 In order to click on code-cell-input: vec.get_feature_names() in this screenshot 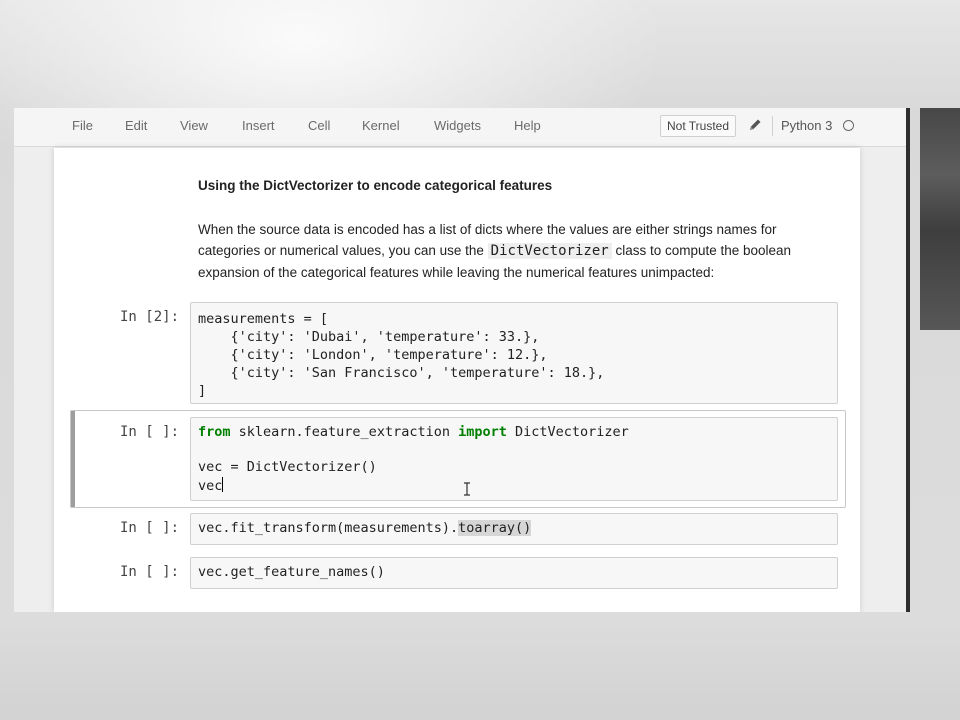, I will do `click(514, 573)`.